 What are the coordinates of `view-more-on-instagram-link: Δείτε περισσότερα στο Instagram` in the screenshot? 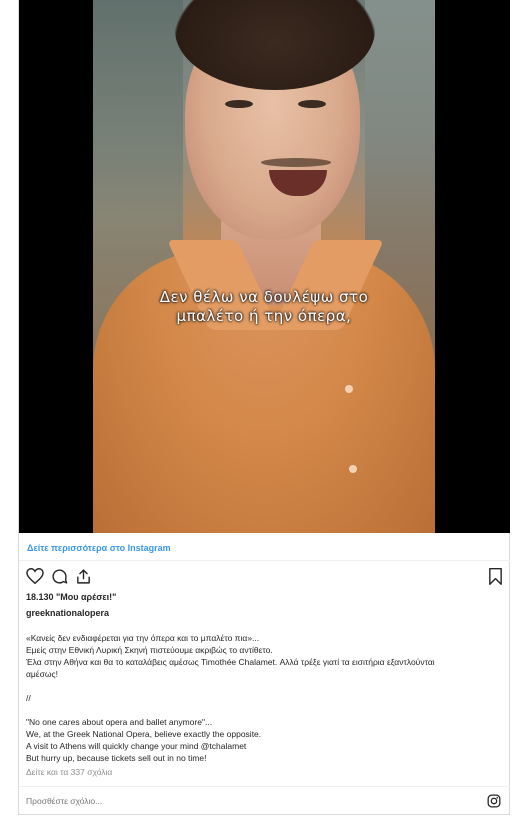 It's located at (99, 548).